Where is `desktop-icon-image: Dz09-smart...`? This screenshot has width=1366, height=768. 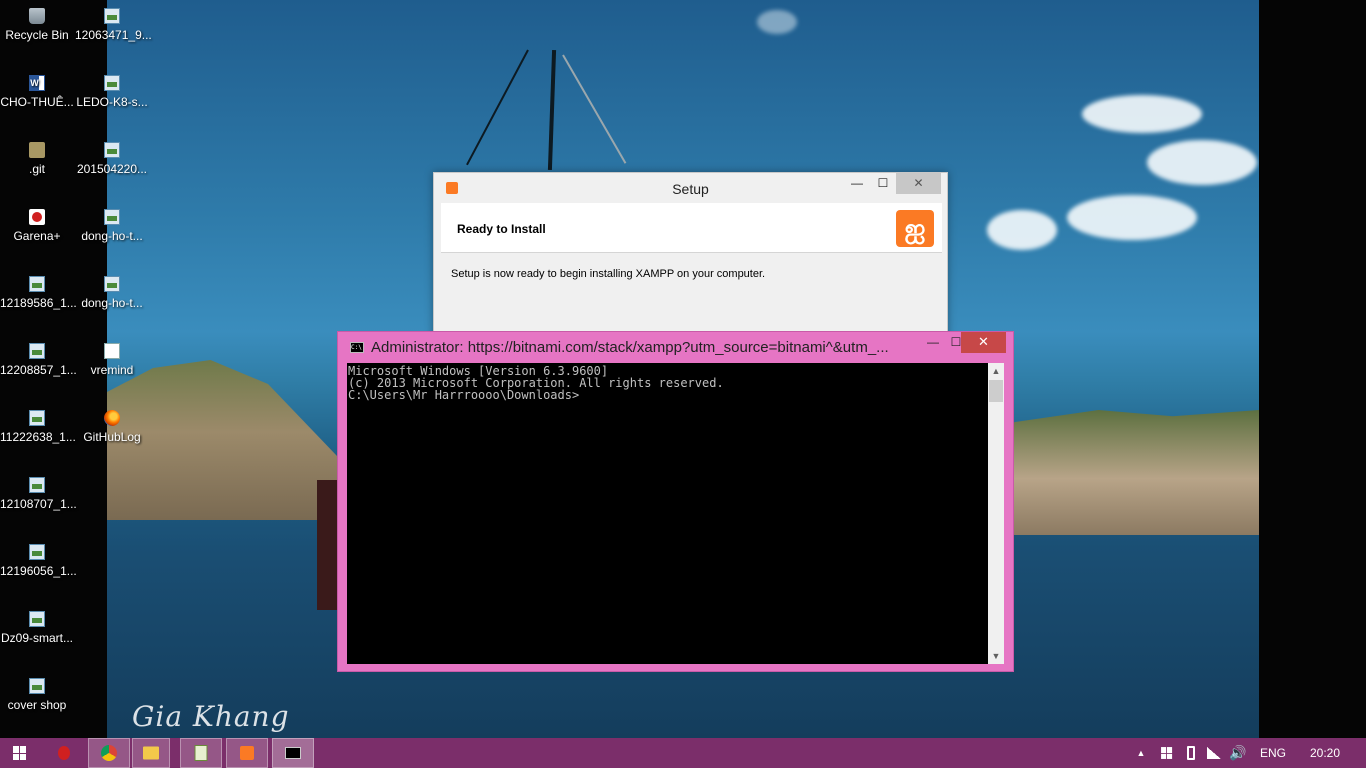 desktop-icon-image: Dz09-smart... is located at coordinates (37, 628).